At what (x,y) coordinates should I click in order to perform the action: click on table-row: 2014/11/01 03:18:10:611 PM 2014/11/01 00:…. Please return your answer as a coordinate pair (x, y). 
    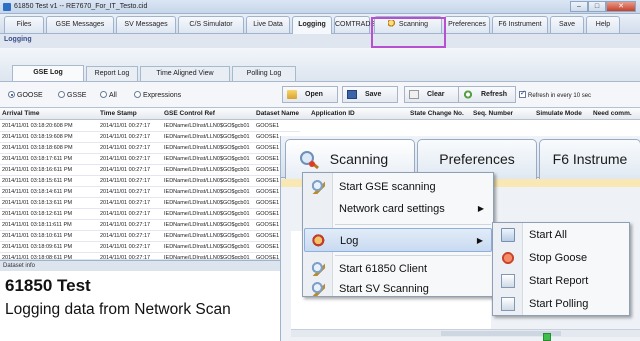
    Looking at the image, I should click on (150, 236).